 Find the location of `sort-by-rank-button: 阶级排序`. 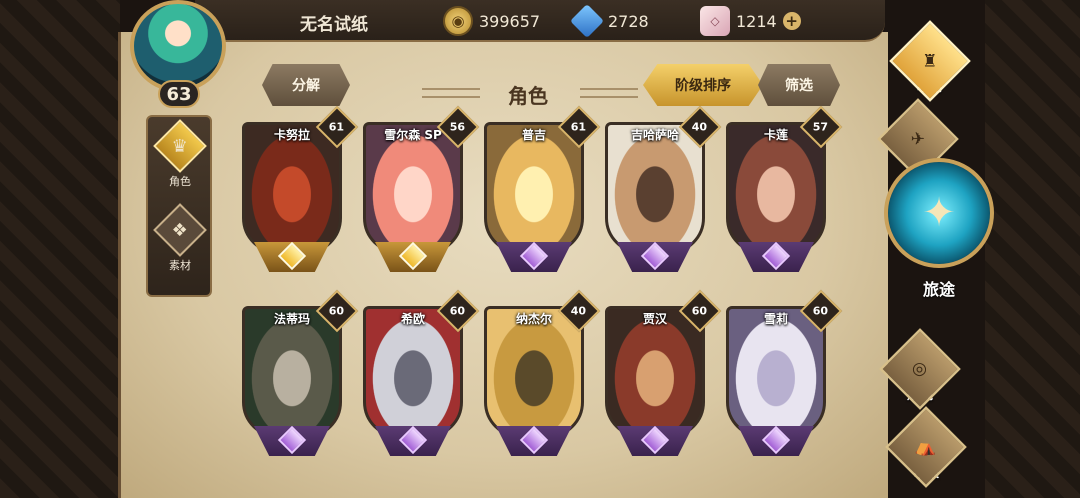

sort-by-rank-button: 阶级排序 is located at coordinates (703, 85).